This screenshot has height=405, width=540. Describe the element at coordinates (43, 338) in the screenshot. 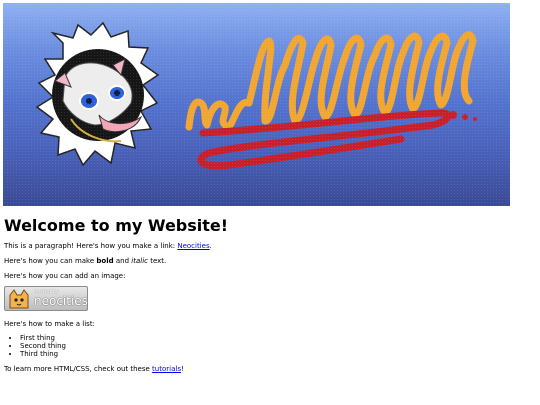

I see `list-item: First thing` at that location.